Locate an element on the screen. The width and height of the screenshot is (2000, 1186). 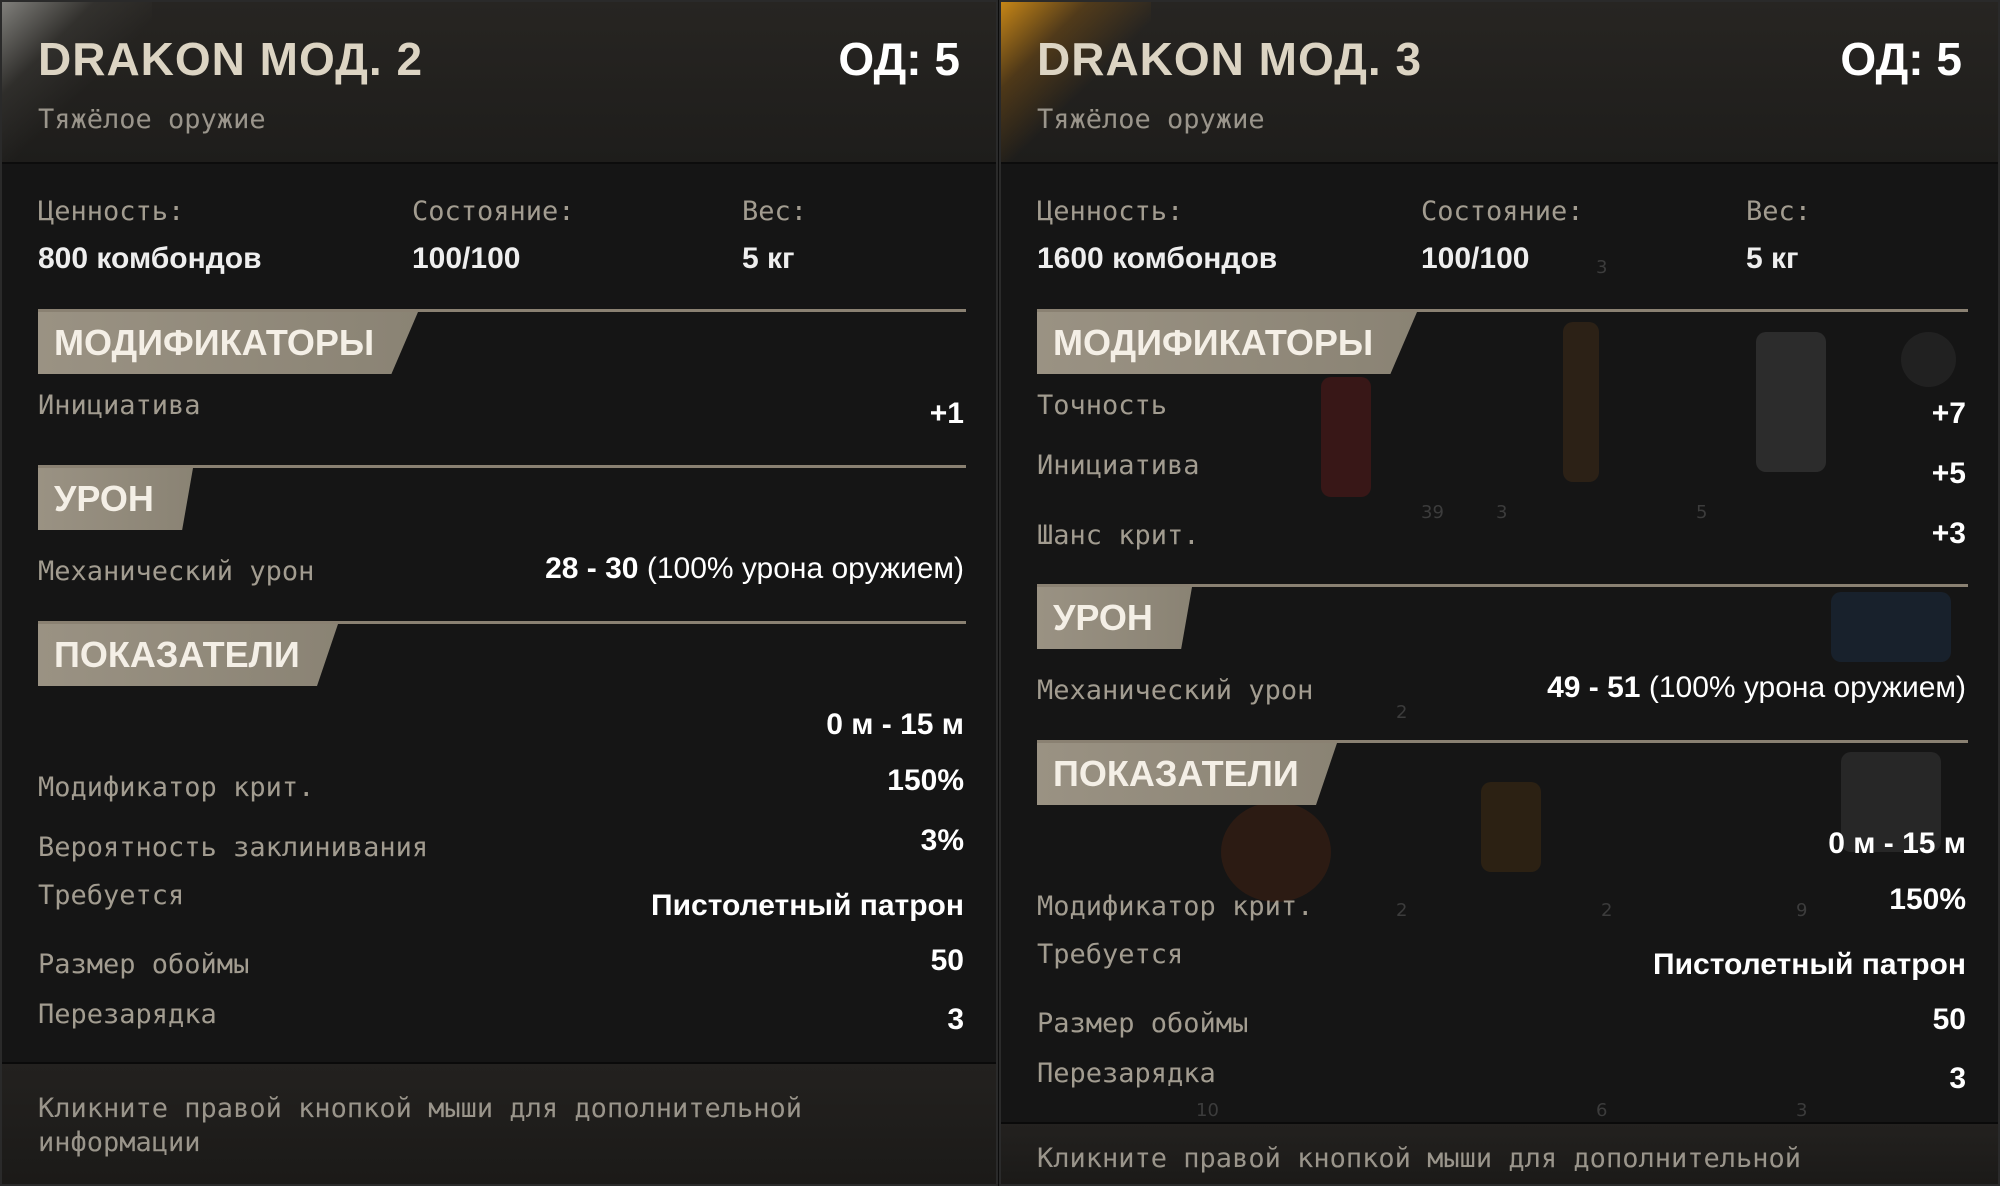
damage-value: 49 - 51 (100% урона оружием) is located at coordinates (1756, 688).